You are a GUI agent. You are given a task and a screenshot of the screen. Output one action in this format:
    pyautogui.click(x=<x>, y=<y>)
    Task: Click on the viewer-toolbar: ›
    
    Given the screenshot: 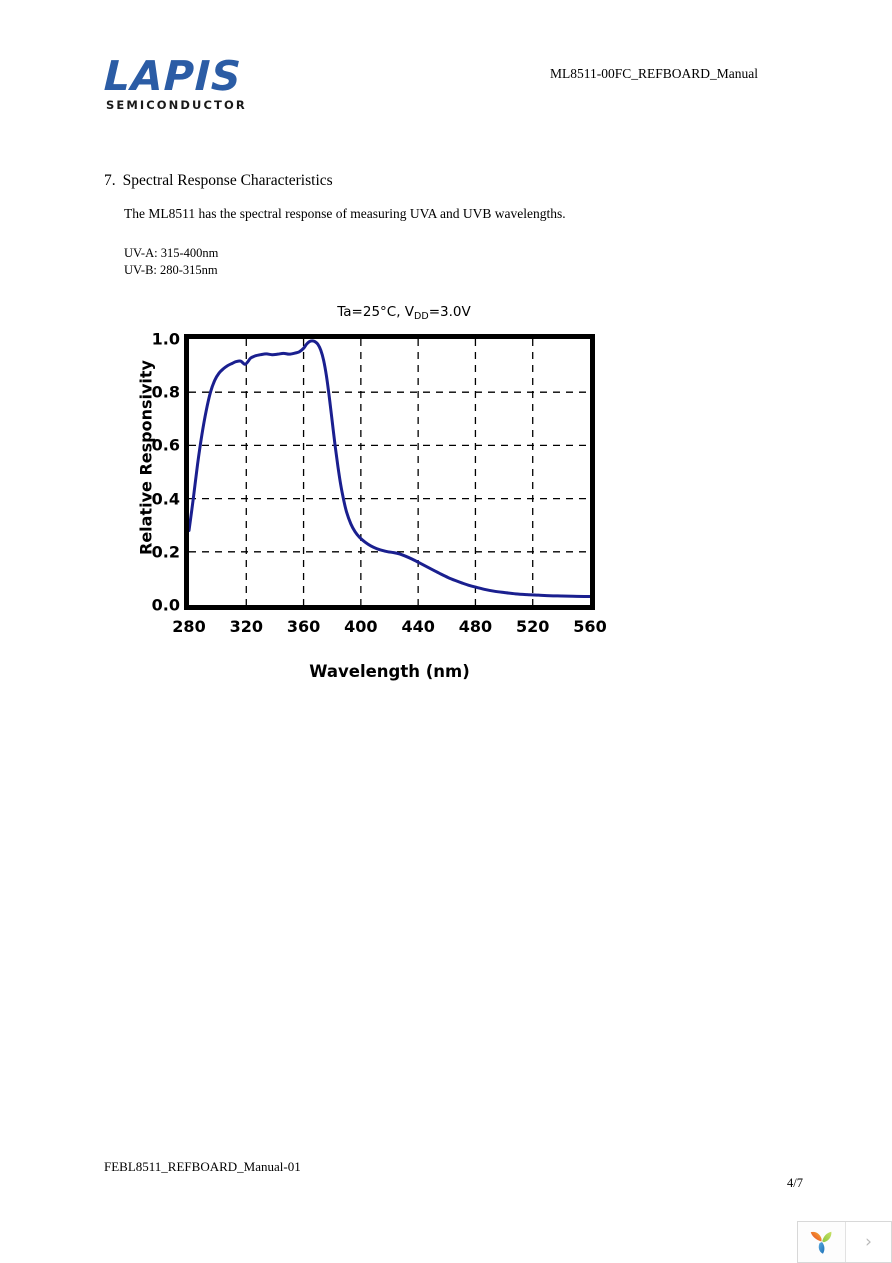 What is the action you would take?
    pyautogui.click(x=844, y=1242)
    